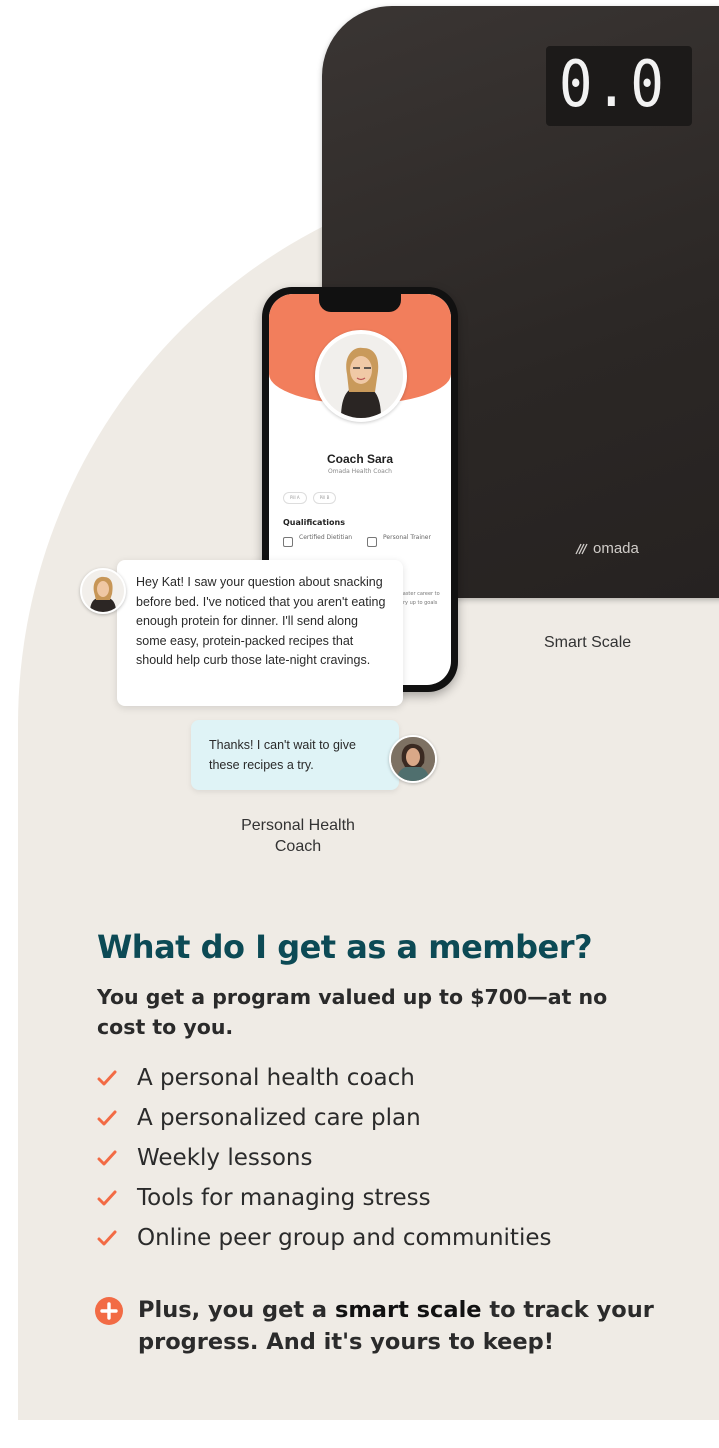 The height and width of the screenshot is (1448, 719). What do you see at coordinates (288, 542) in the screenshot?
I see `certificate-icon` at bounding box center [288, 542].